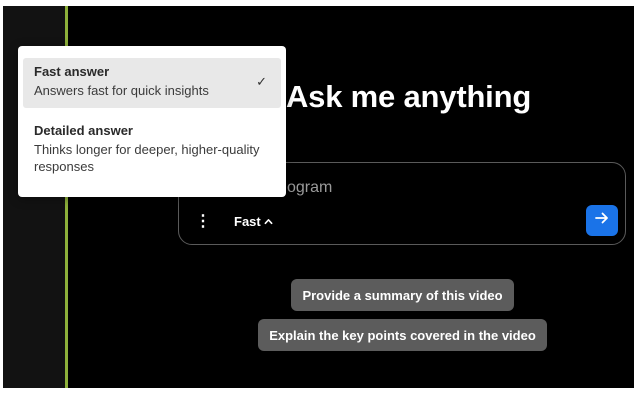  I want to click on more-options-button: ⋮, so click(203, 221).